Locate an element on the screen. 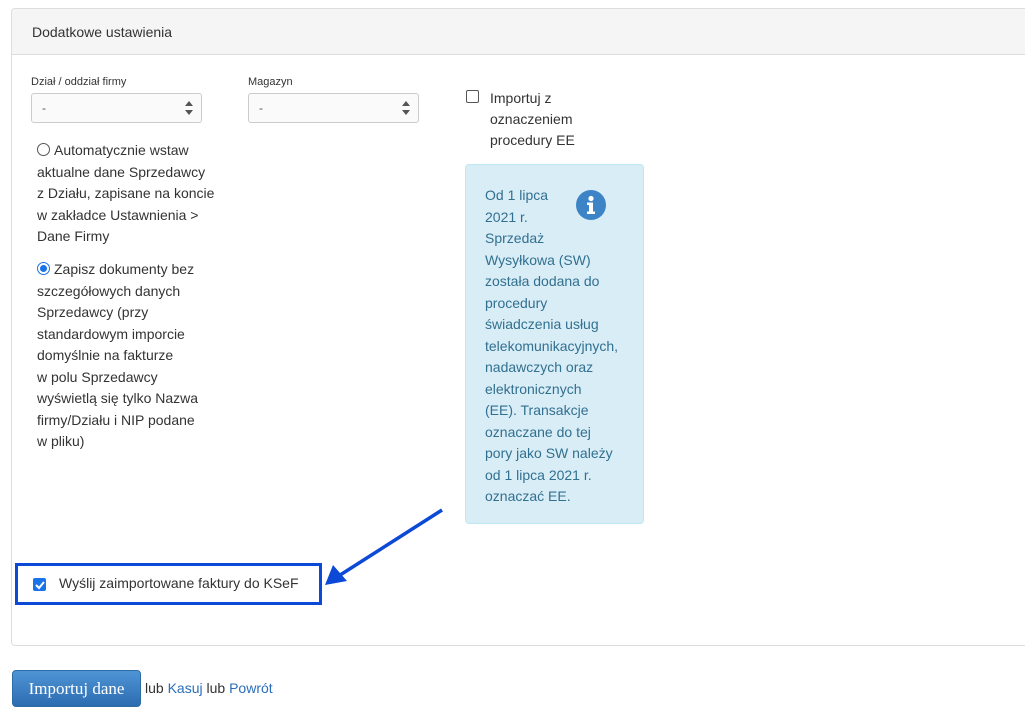 The width and height of the screenshot is (1025, 717). info-line: procedury is located at coordinates (516, 302).